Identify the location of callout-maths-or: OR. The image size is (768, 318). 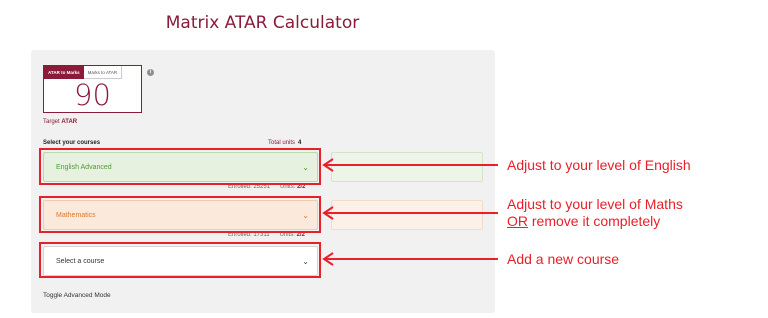
(517, 221).